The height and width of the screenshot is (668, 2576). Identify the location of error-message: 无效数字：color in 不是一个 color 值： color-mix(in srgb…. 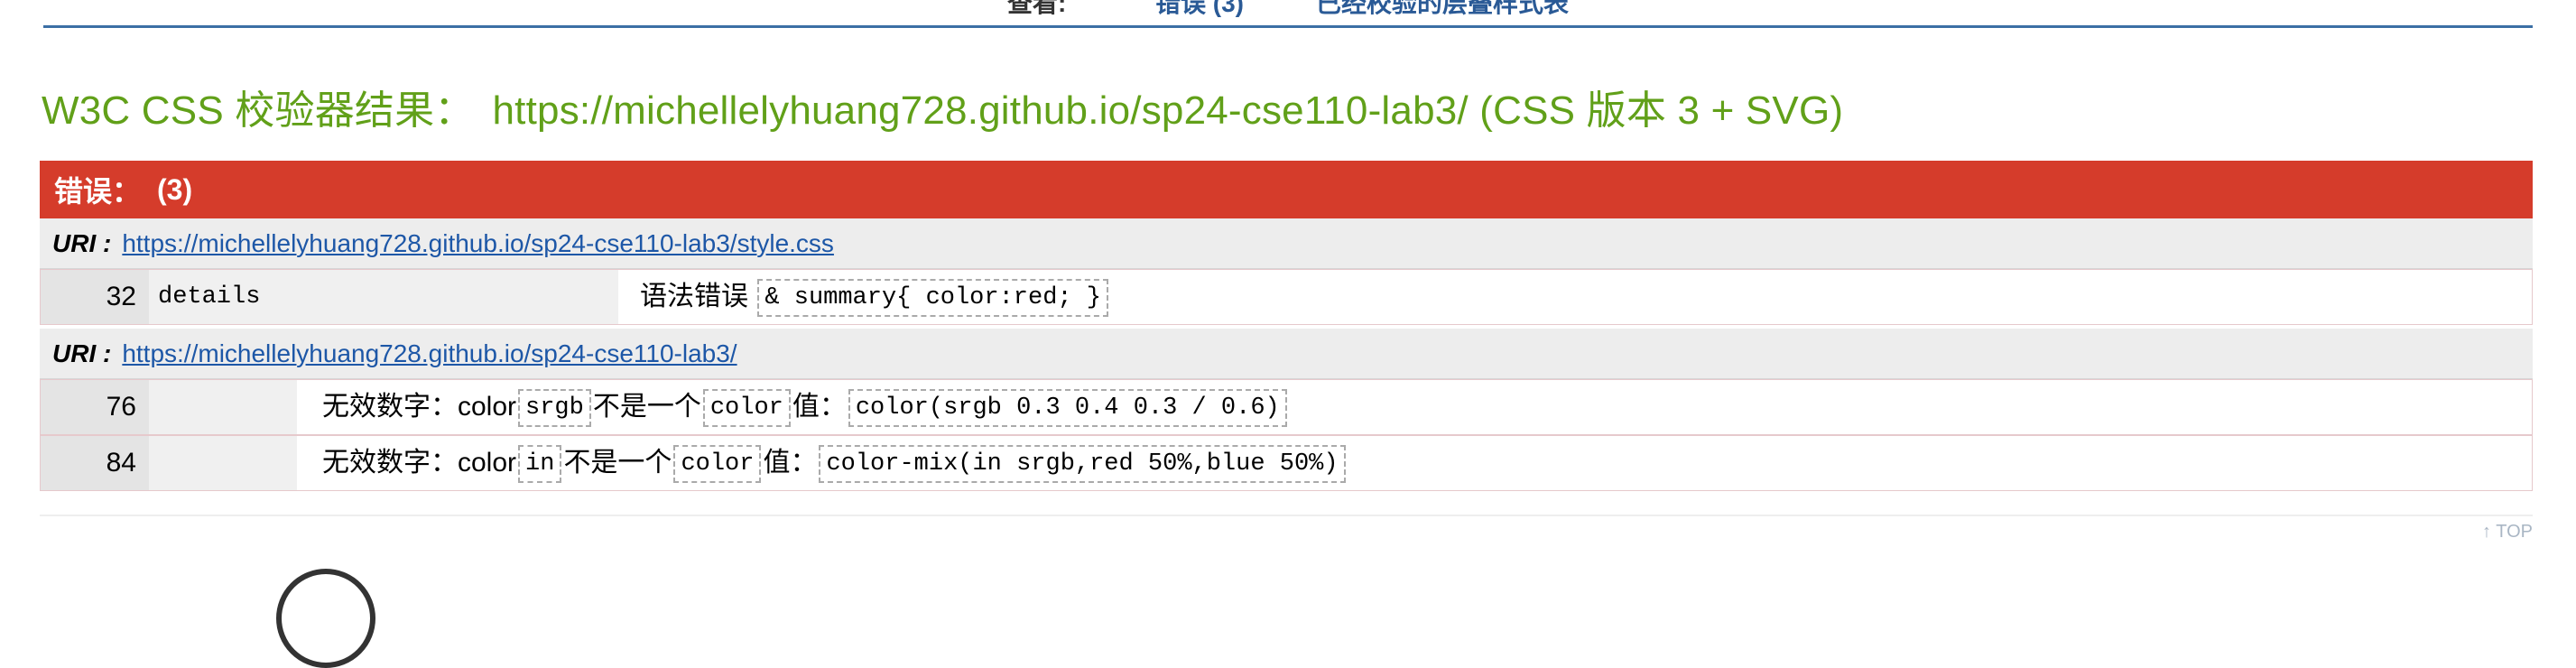
(835, 463).